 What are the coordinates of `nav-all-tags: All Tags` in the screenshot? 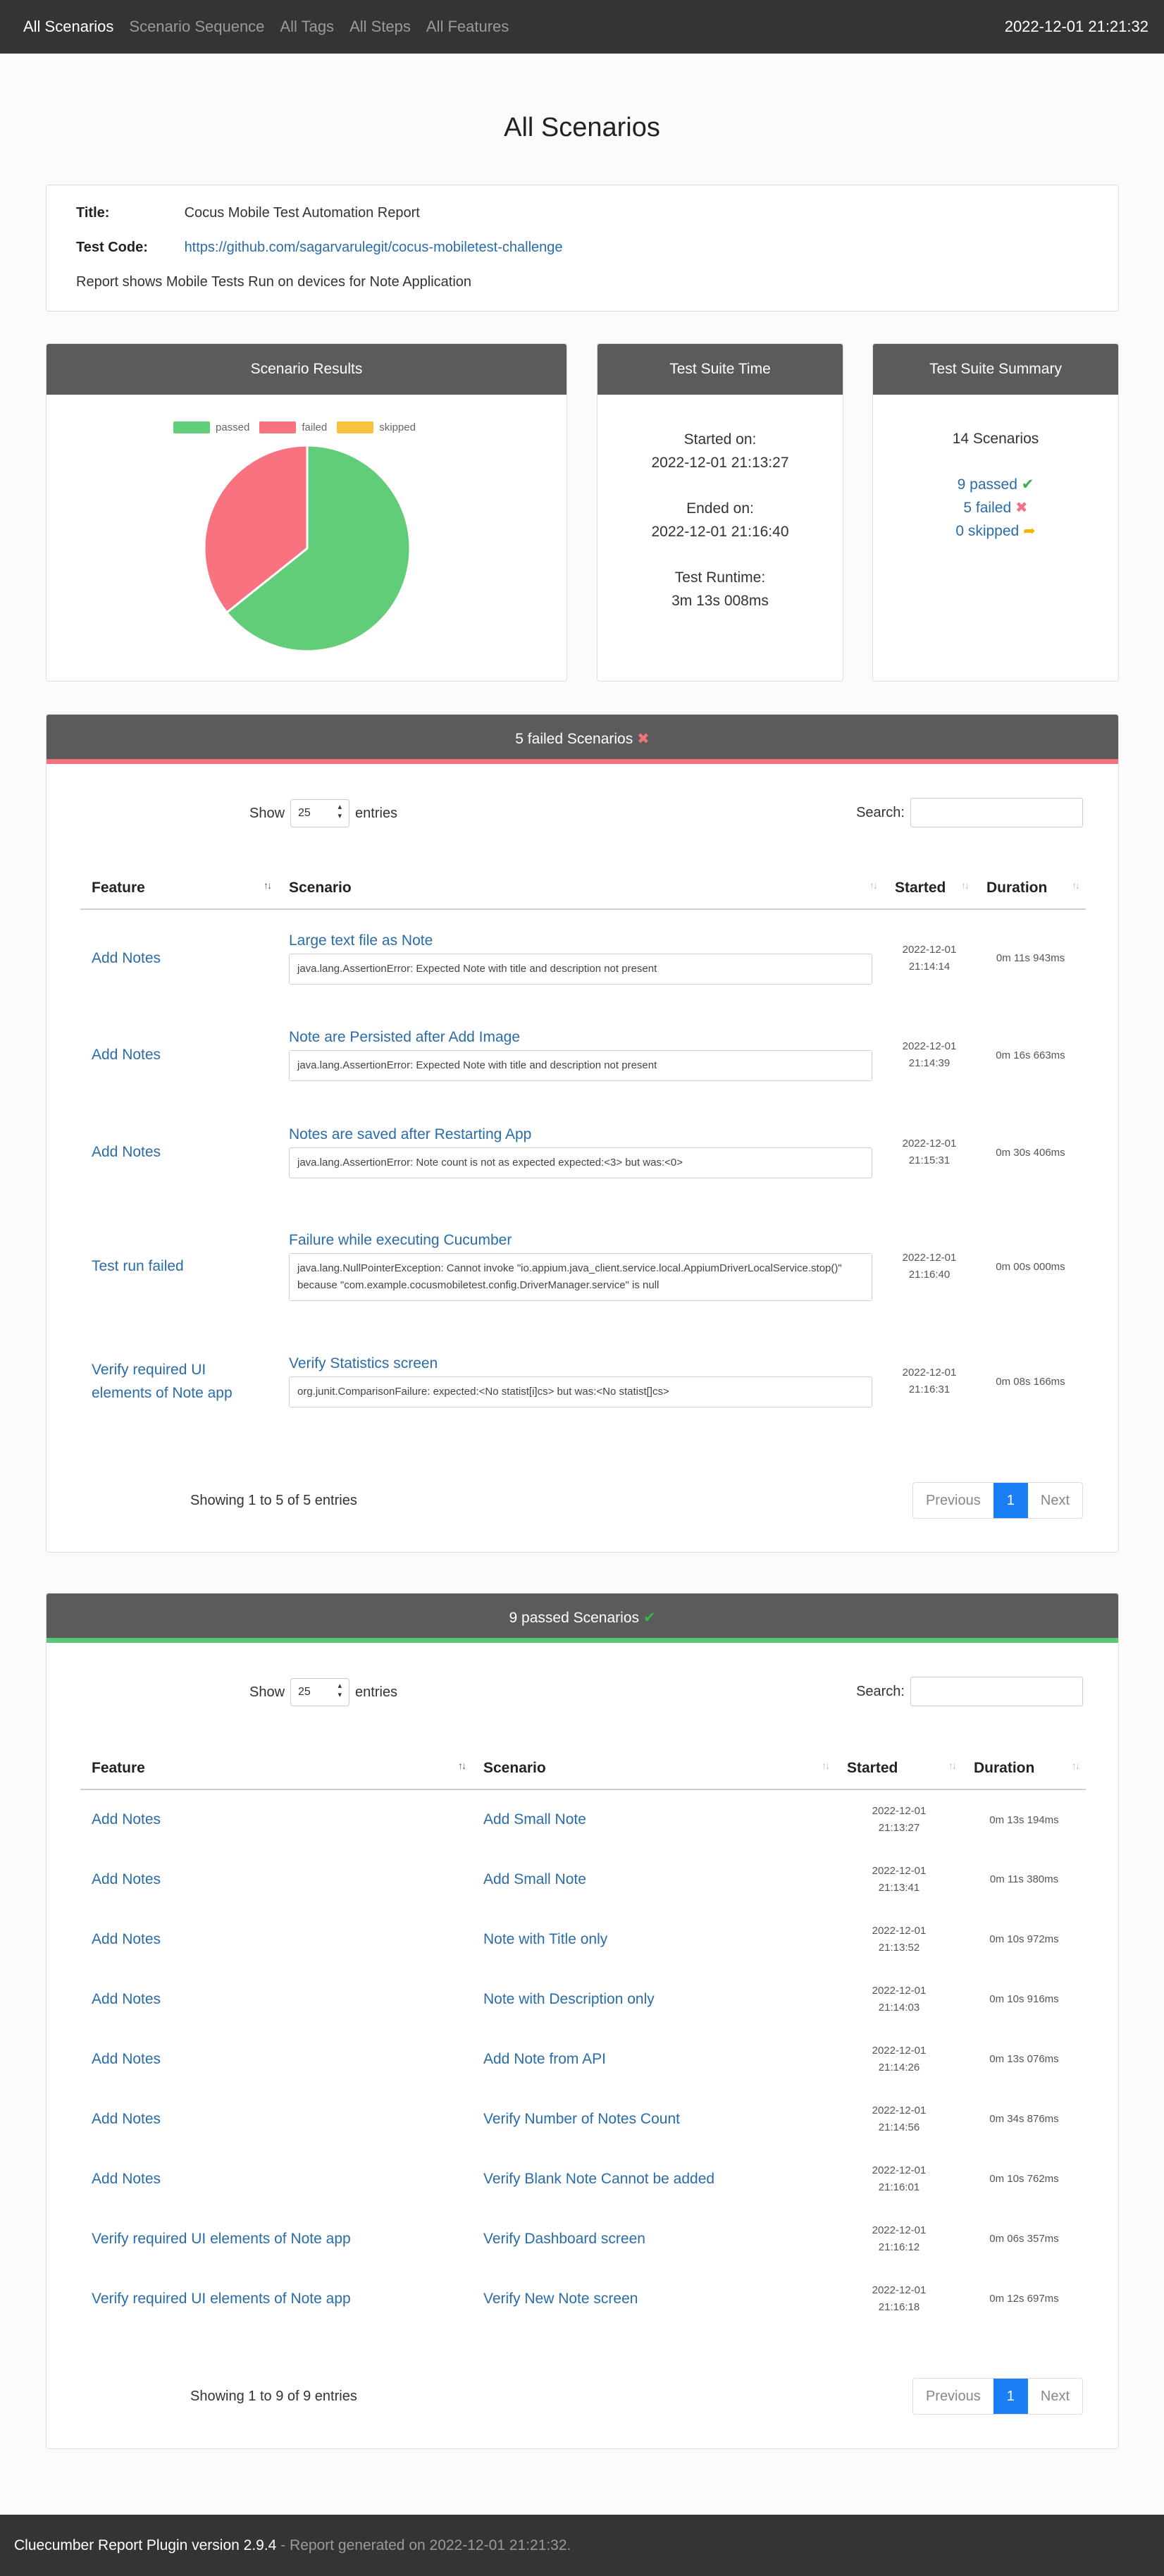 It's located at (307, 27).